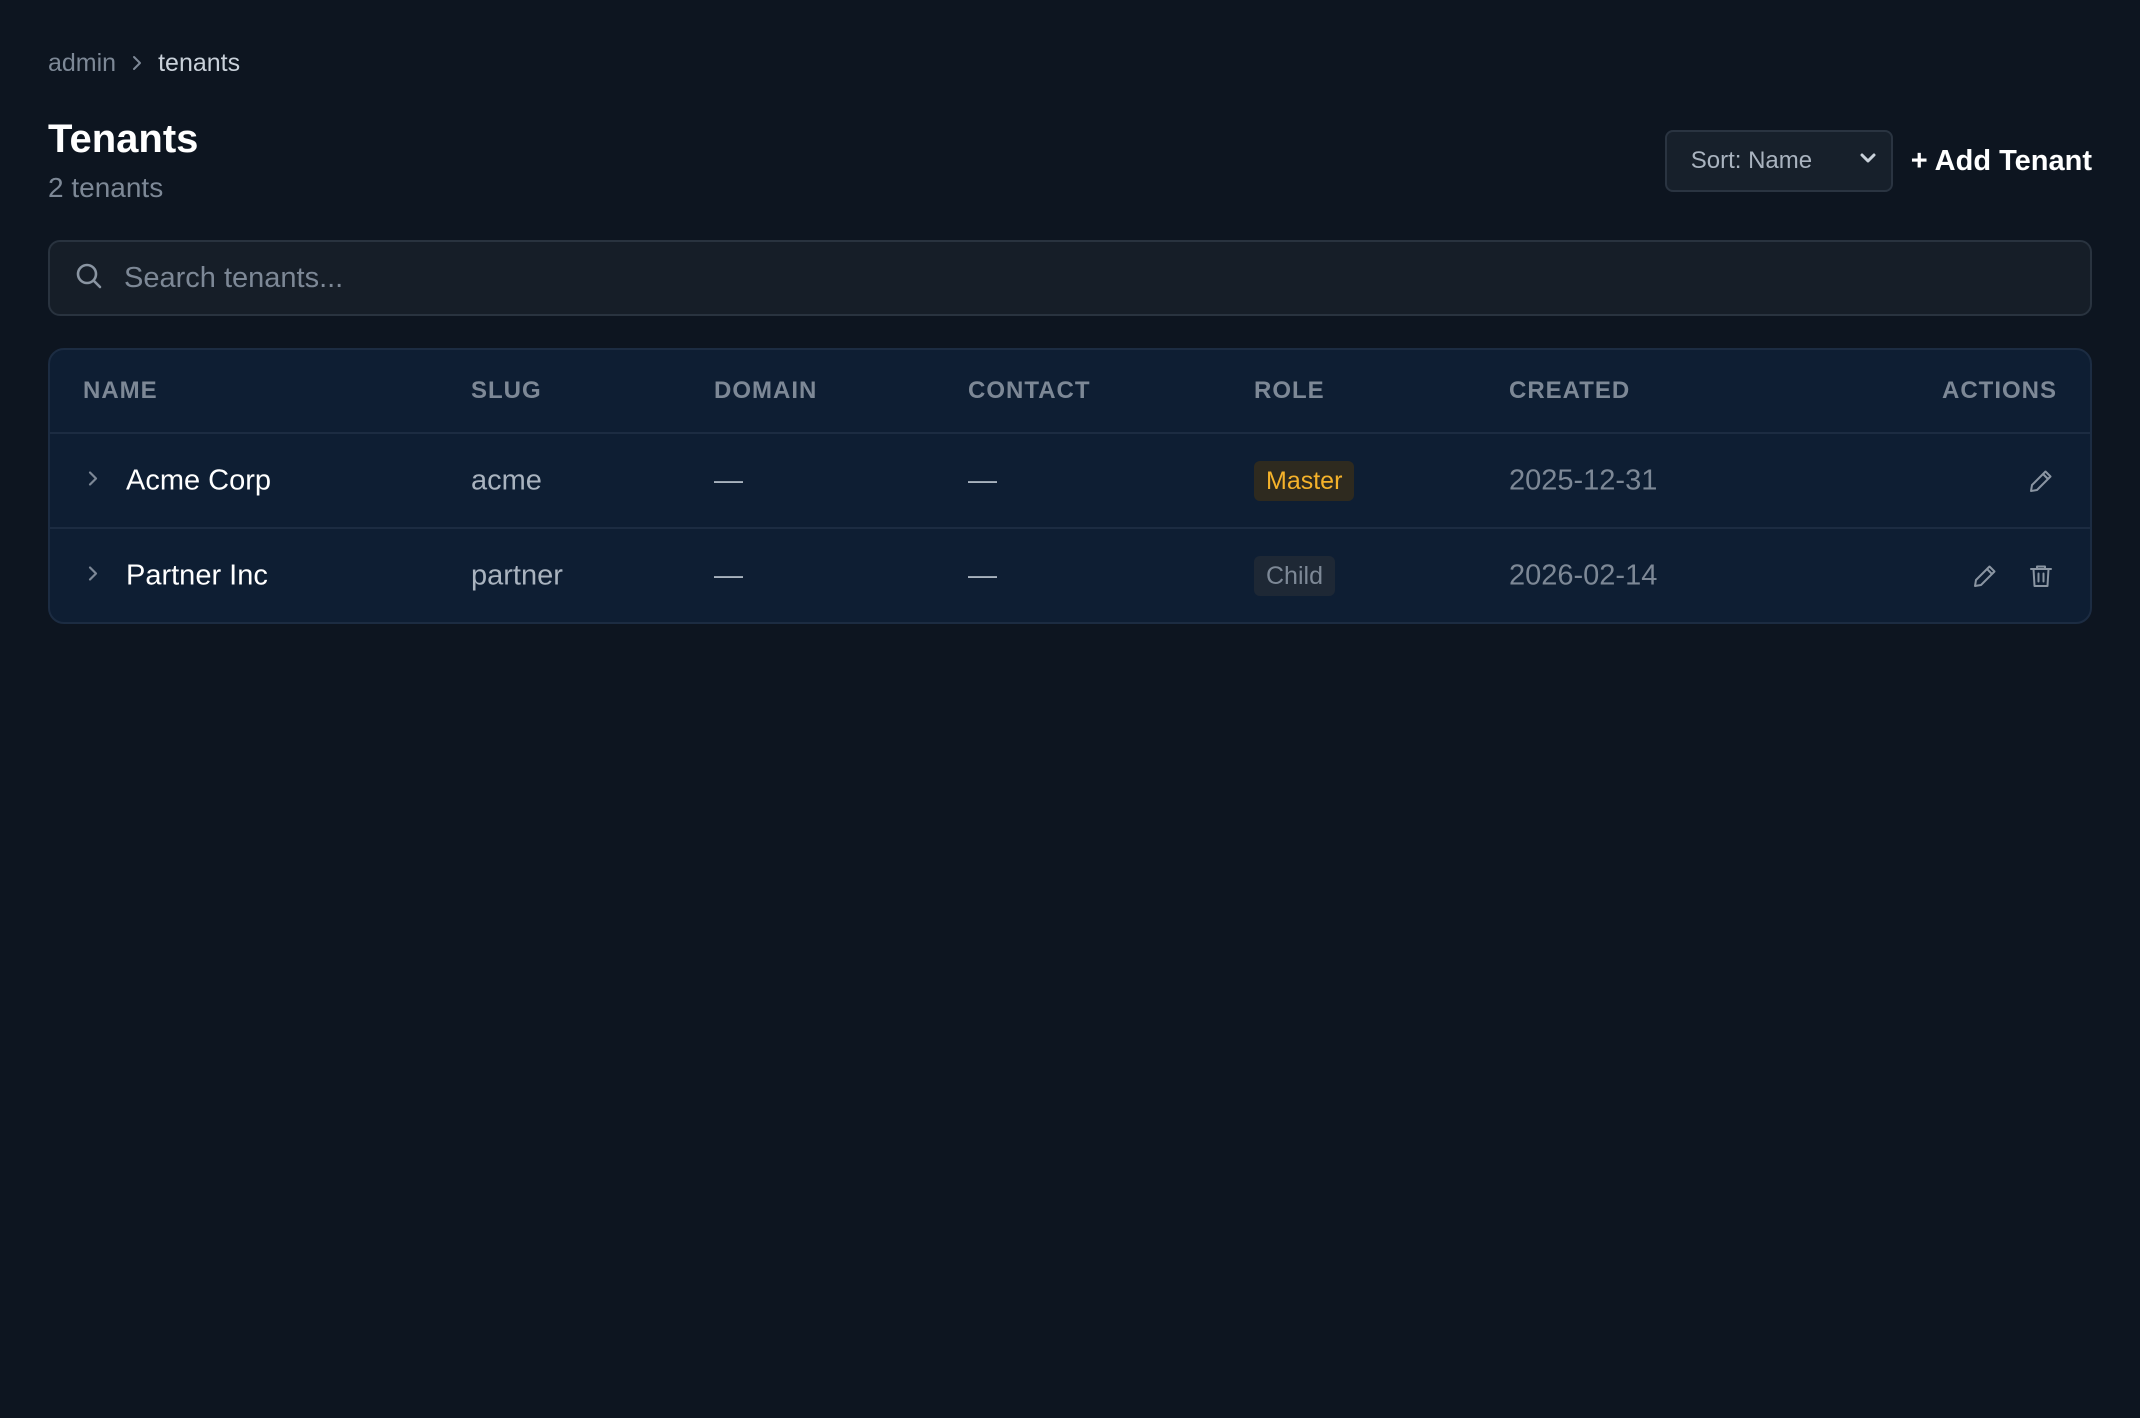 This screenshot has height=1418, width=2140. Describe the element at coordinates (1583, 575) in the screenshot. I see `tenant-created-date: 2026-02-14` at that location.